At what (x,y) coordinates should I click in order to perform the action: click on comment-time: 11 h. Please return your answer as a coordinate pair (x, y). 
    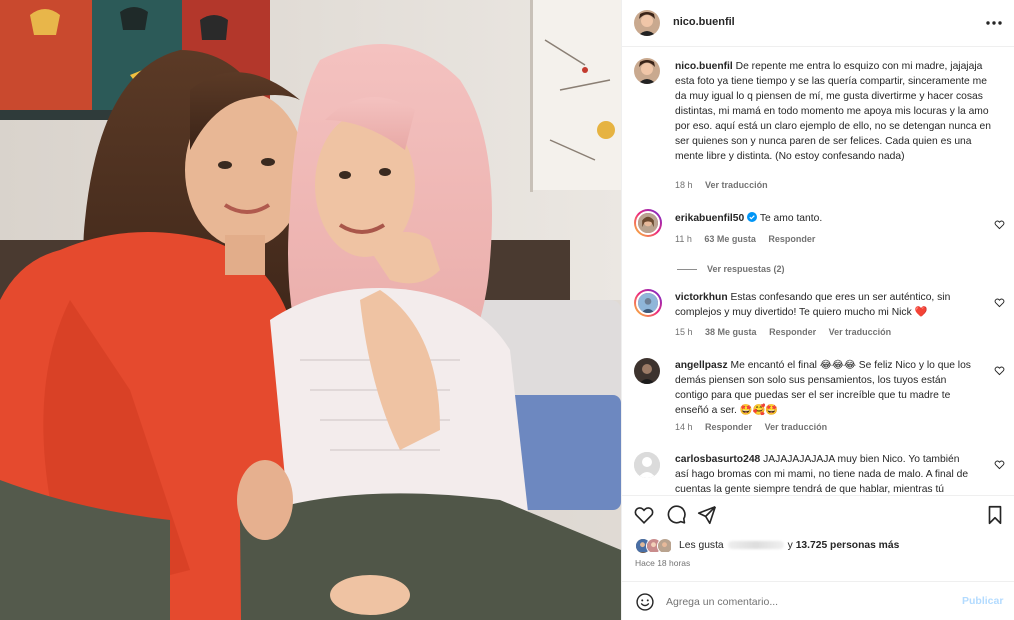
    Looking at the image, I should click on (683, 239).